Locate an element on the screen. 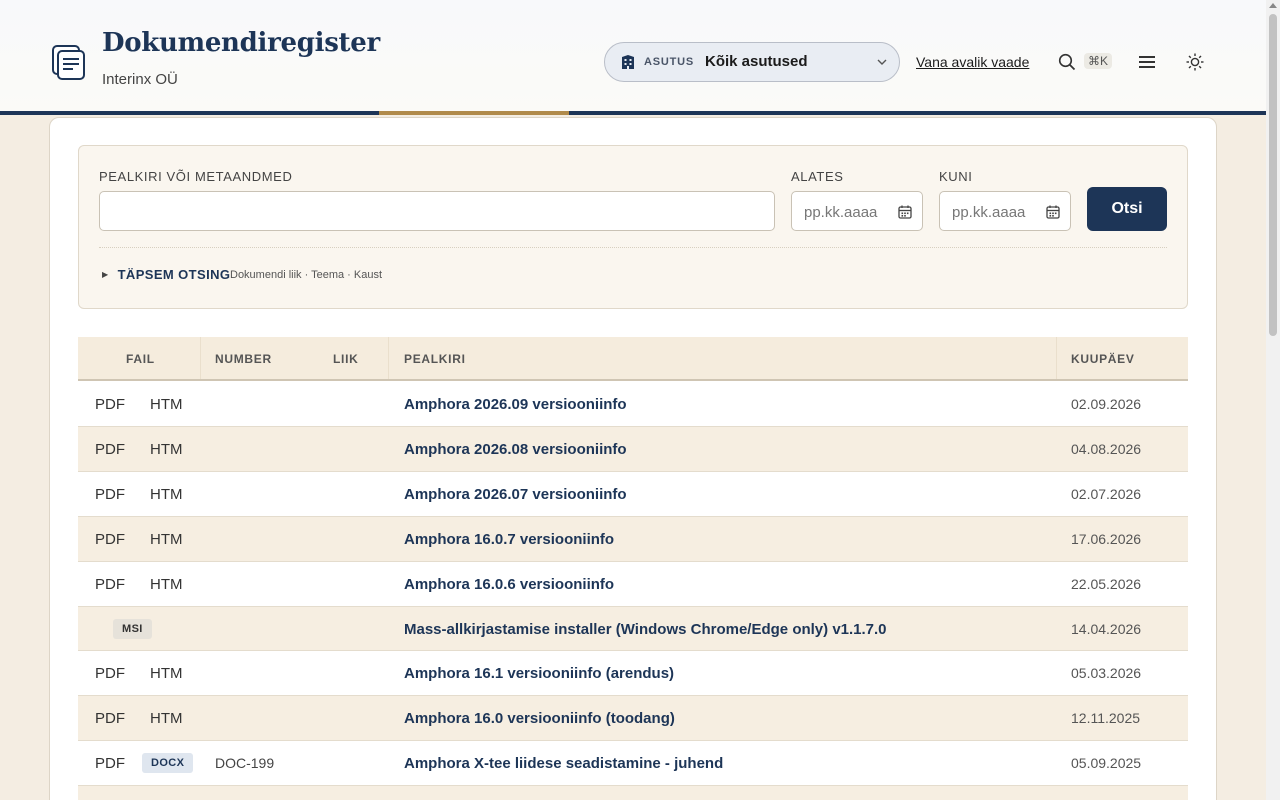 The image size is (1280, 800). search-button: Otsi is located at coordinates (1127, 209).